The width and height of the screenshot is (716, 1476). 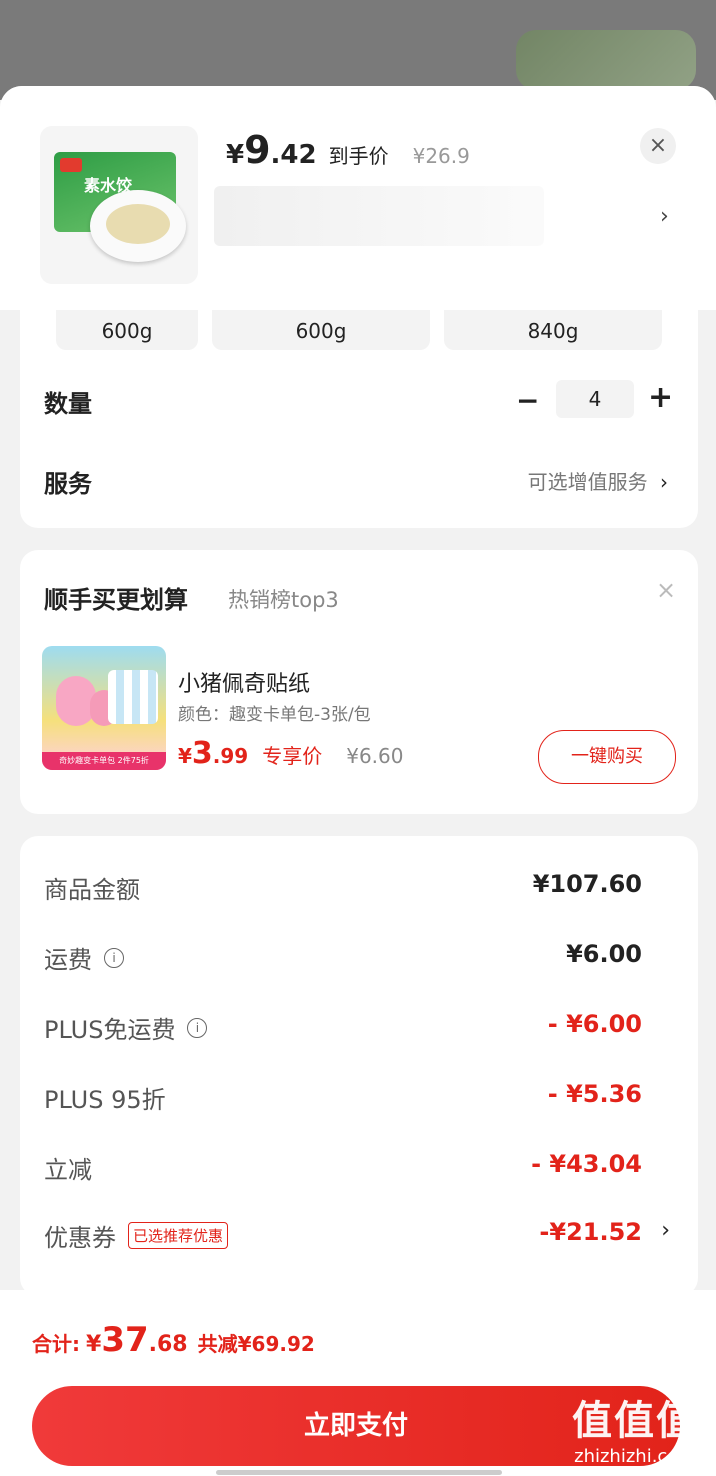 I want to click on quantity-minus-button: −, so click(x=527, y=400).